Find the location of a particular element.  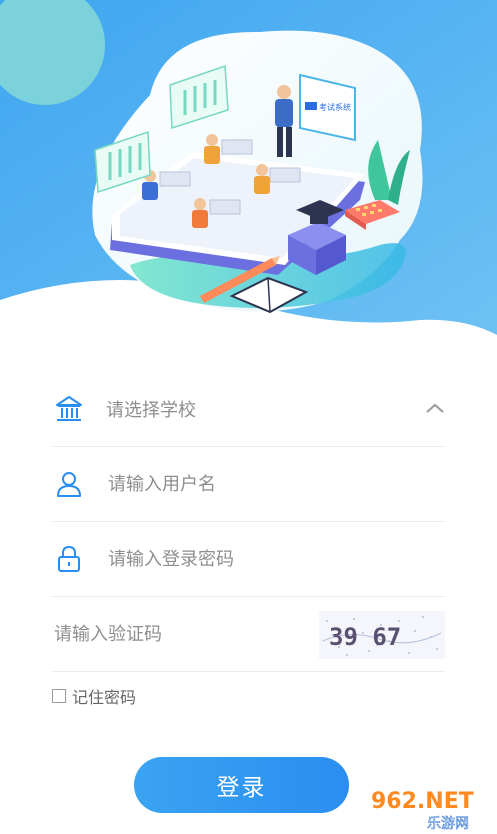

captcha-image: 39 67 is located at coordinates (382, 635).